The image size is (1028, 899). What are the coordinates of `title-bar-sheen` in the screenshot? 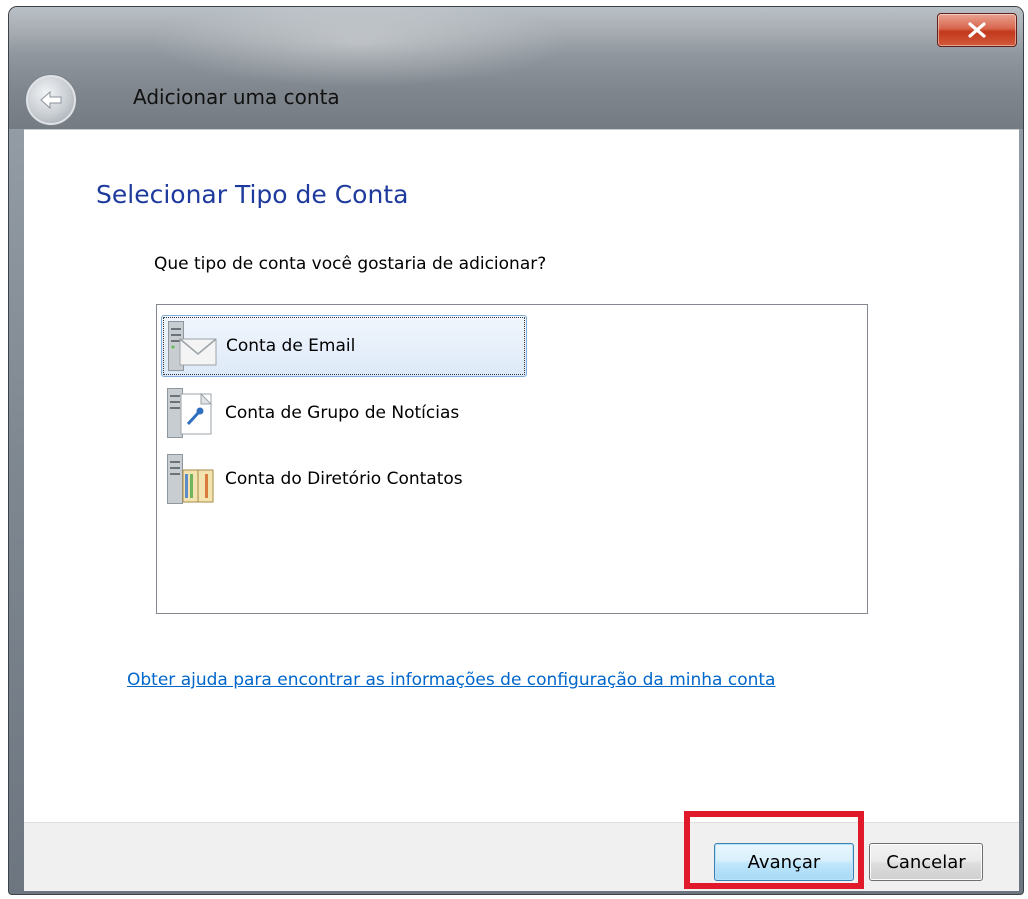 It's located at (359, 47).